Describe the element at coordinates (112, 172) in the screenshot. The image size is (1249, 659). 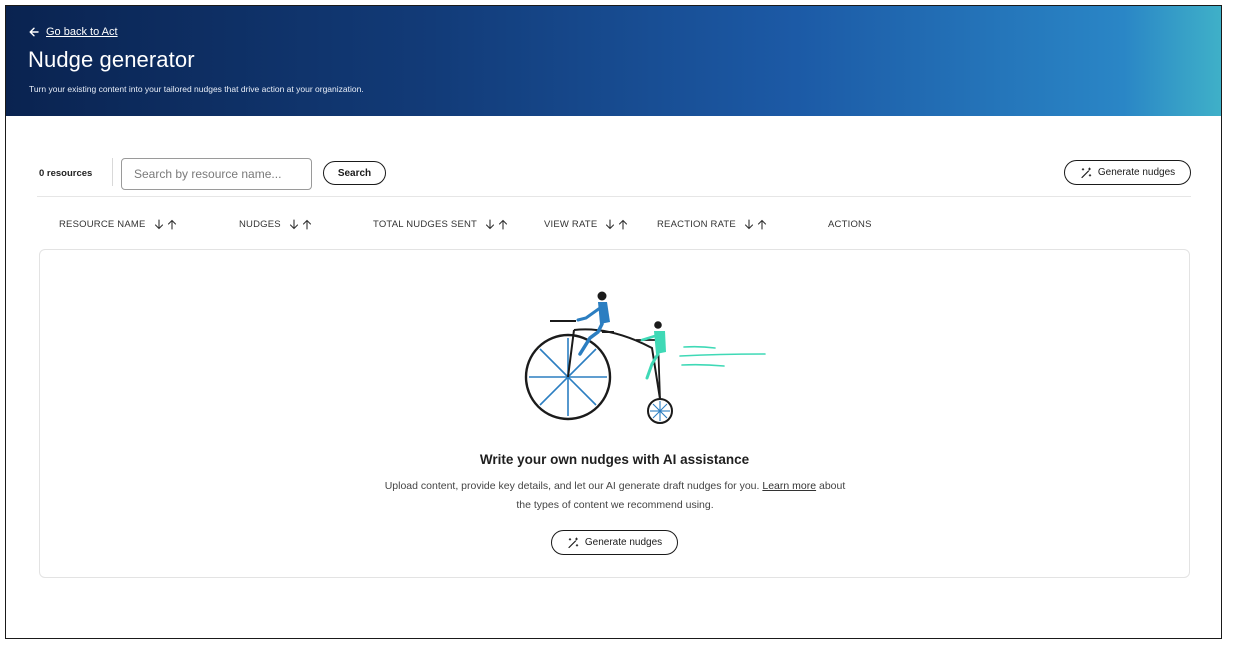
I see `toolbar-divider` at that location.